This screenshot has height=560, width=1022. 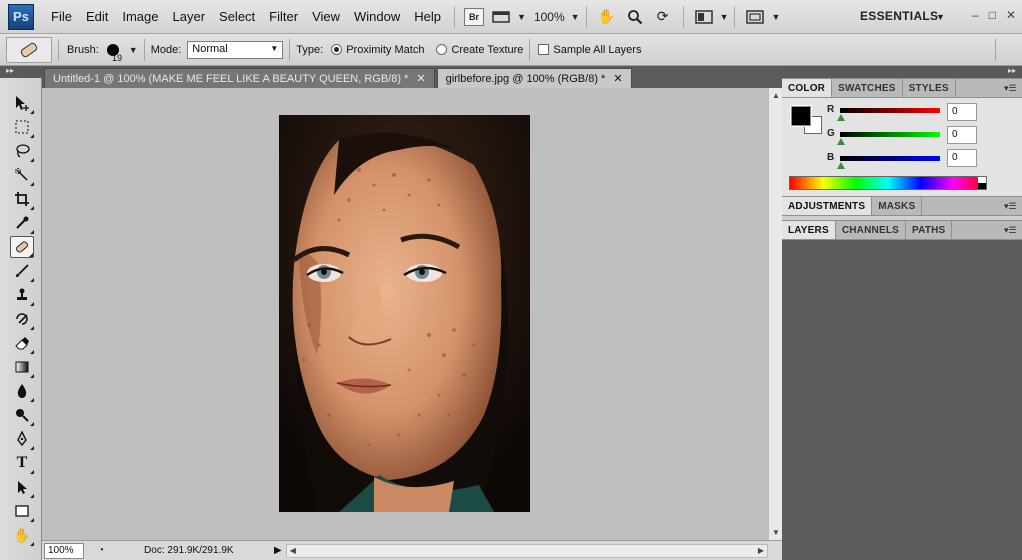 What do you see at coordinates (21, 16) in the screenshot?
I see `photoshop-logo: Ps` at bounding box center [21, 16].